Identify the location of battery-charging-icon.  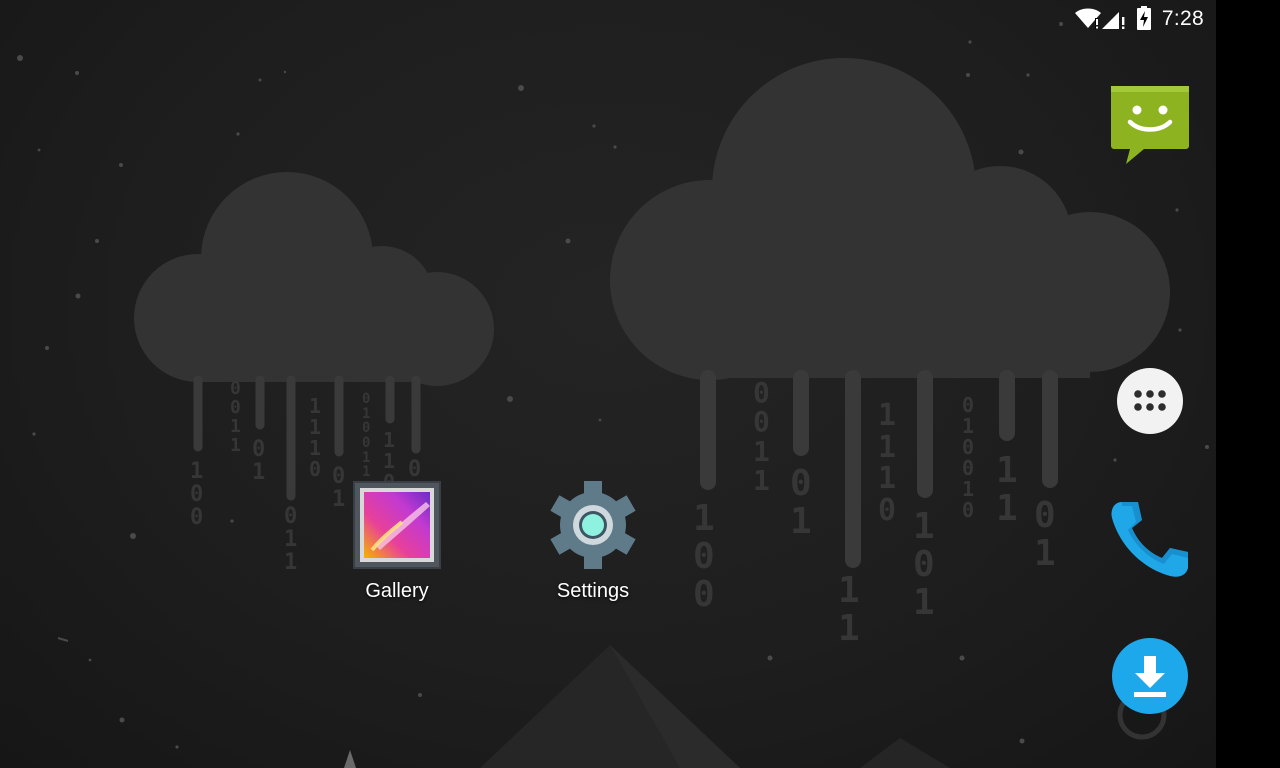
(1144, 20).